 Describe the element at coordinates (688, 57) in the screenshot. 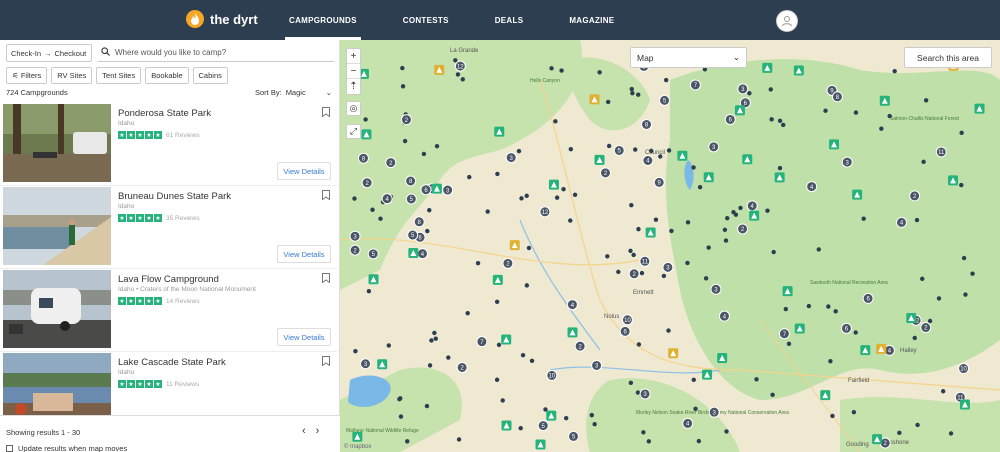

I see `map-style-select: Map ⌄` at that location.